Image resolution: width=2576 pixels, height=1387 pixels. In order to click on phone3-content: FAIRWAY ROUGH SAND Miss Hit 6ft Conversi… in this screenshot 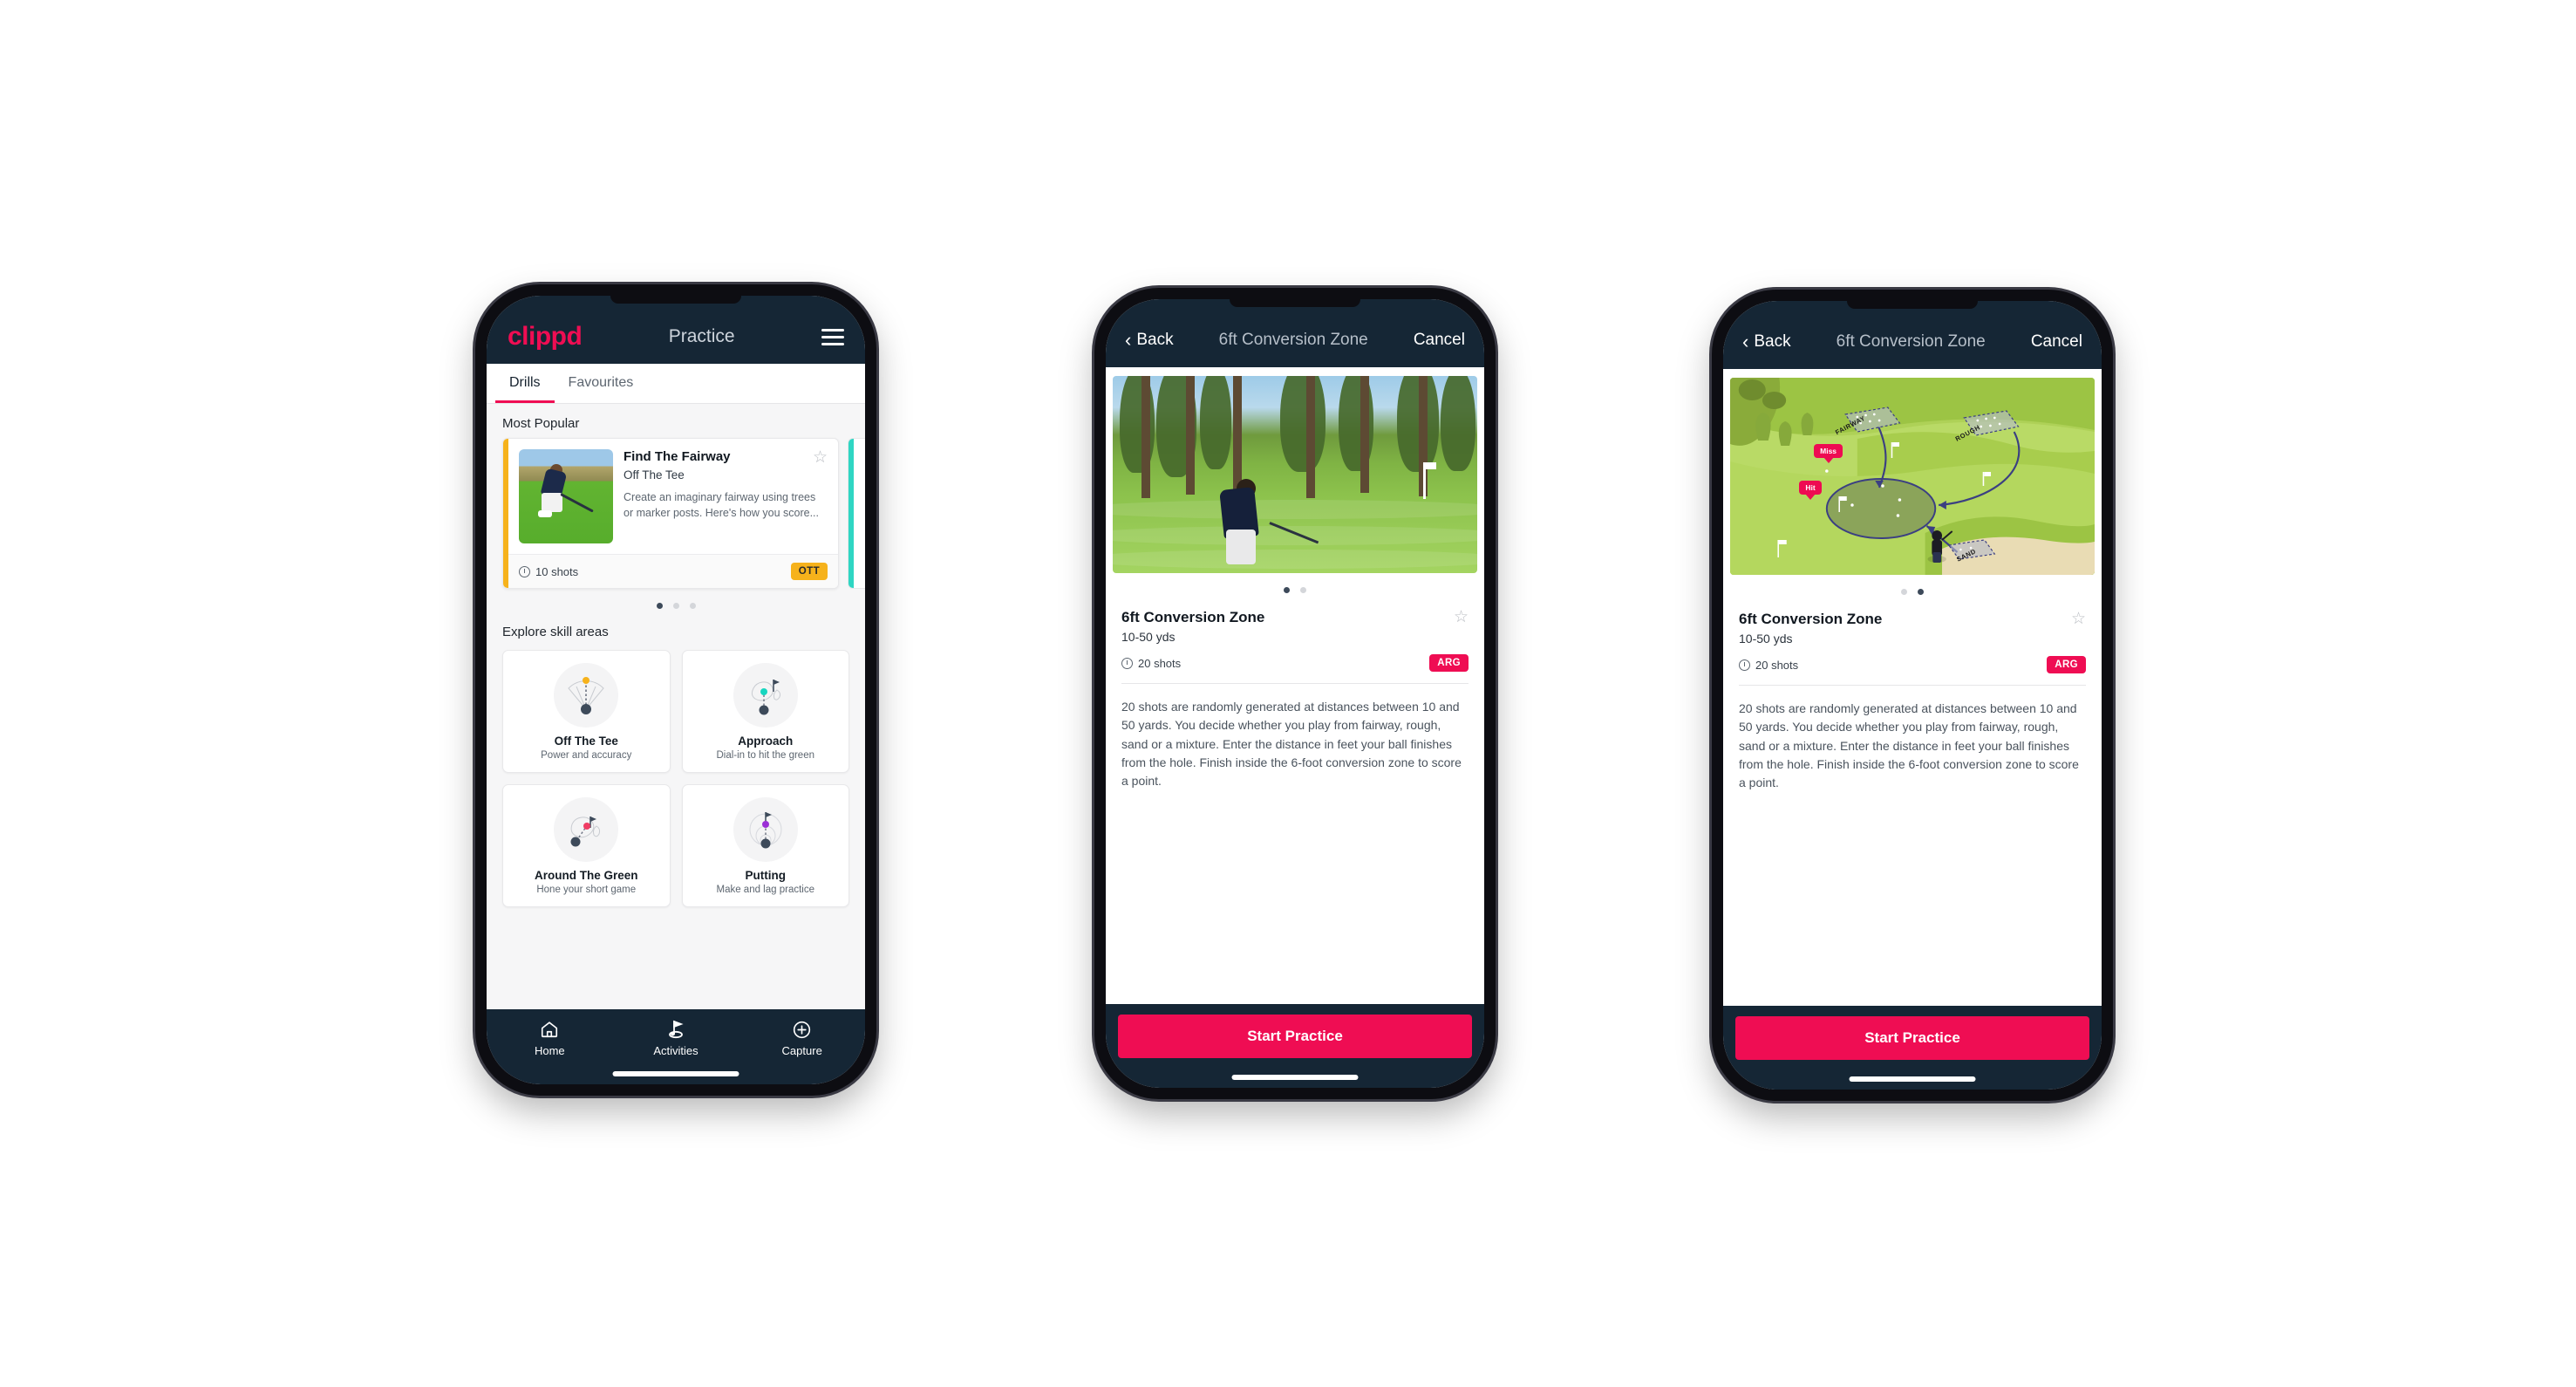, I will do `click(1913, 688)`.